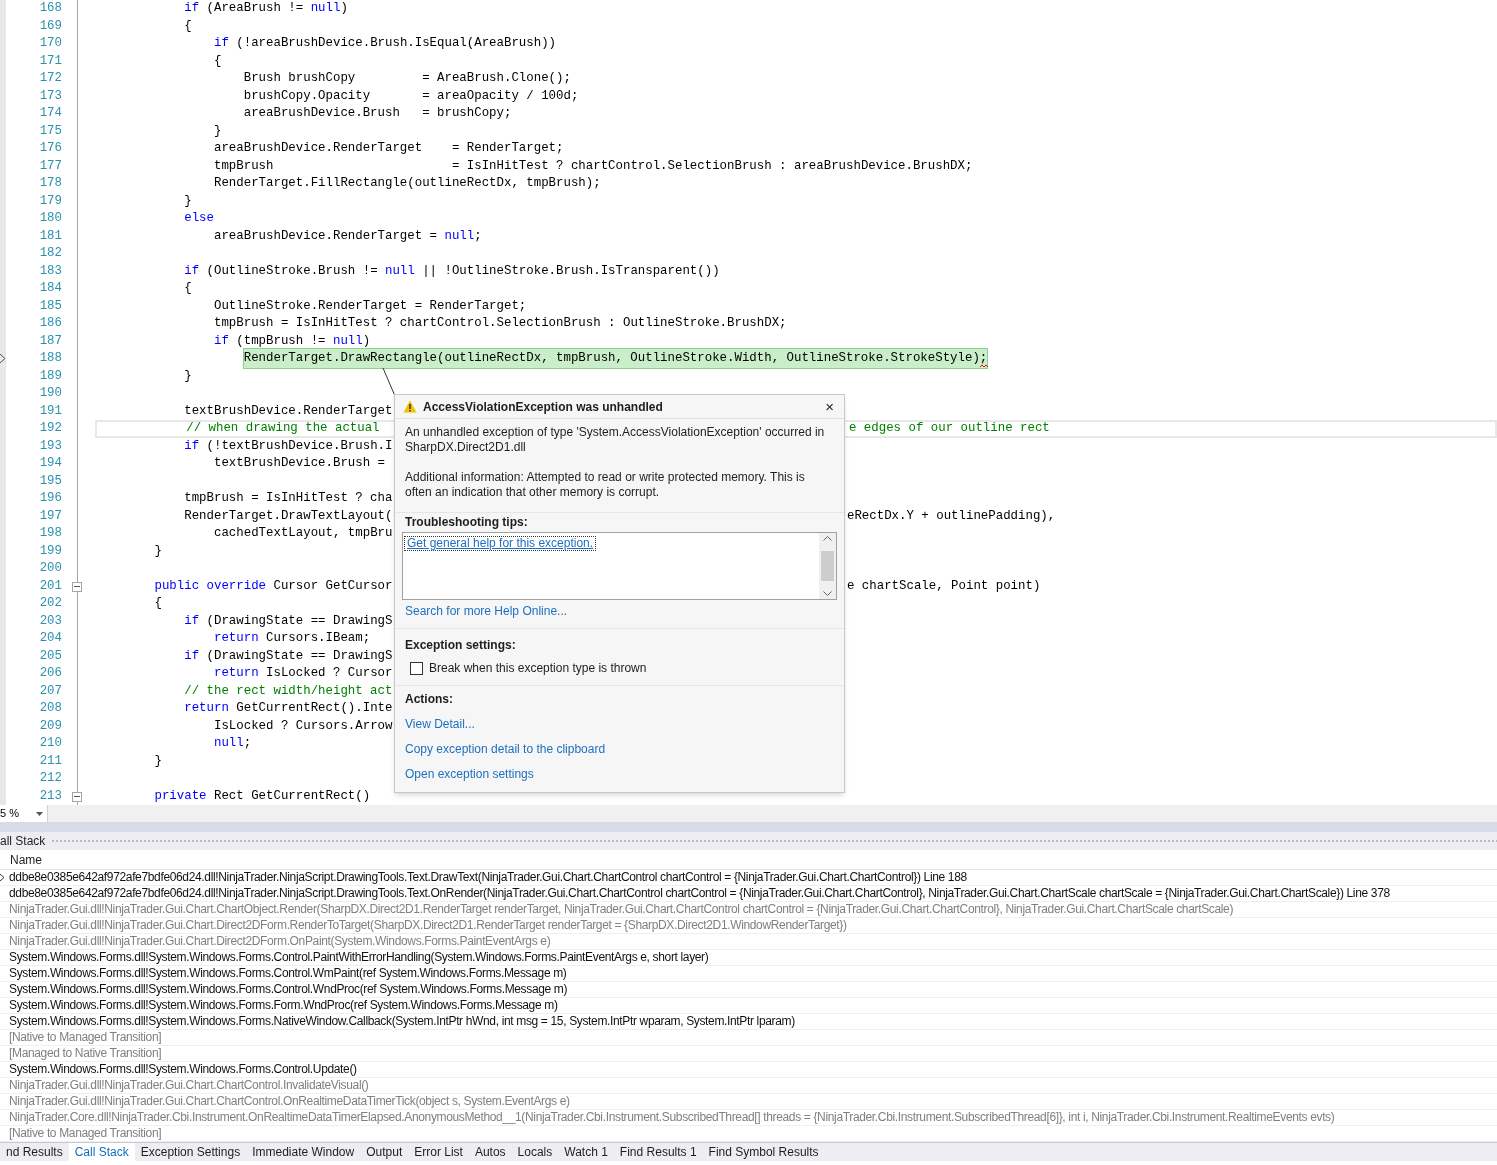 This screenshot has height=1165, width=1497. I want to click on panel-tab: Error List, so click(438, 1152).